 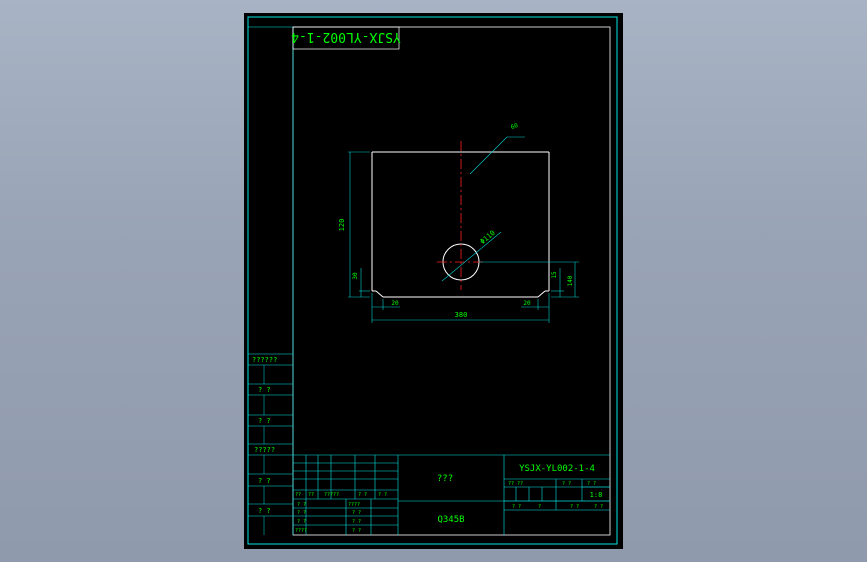 I want to click on part-geometry, so click(x=460, y=224).